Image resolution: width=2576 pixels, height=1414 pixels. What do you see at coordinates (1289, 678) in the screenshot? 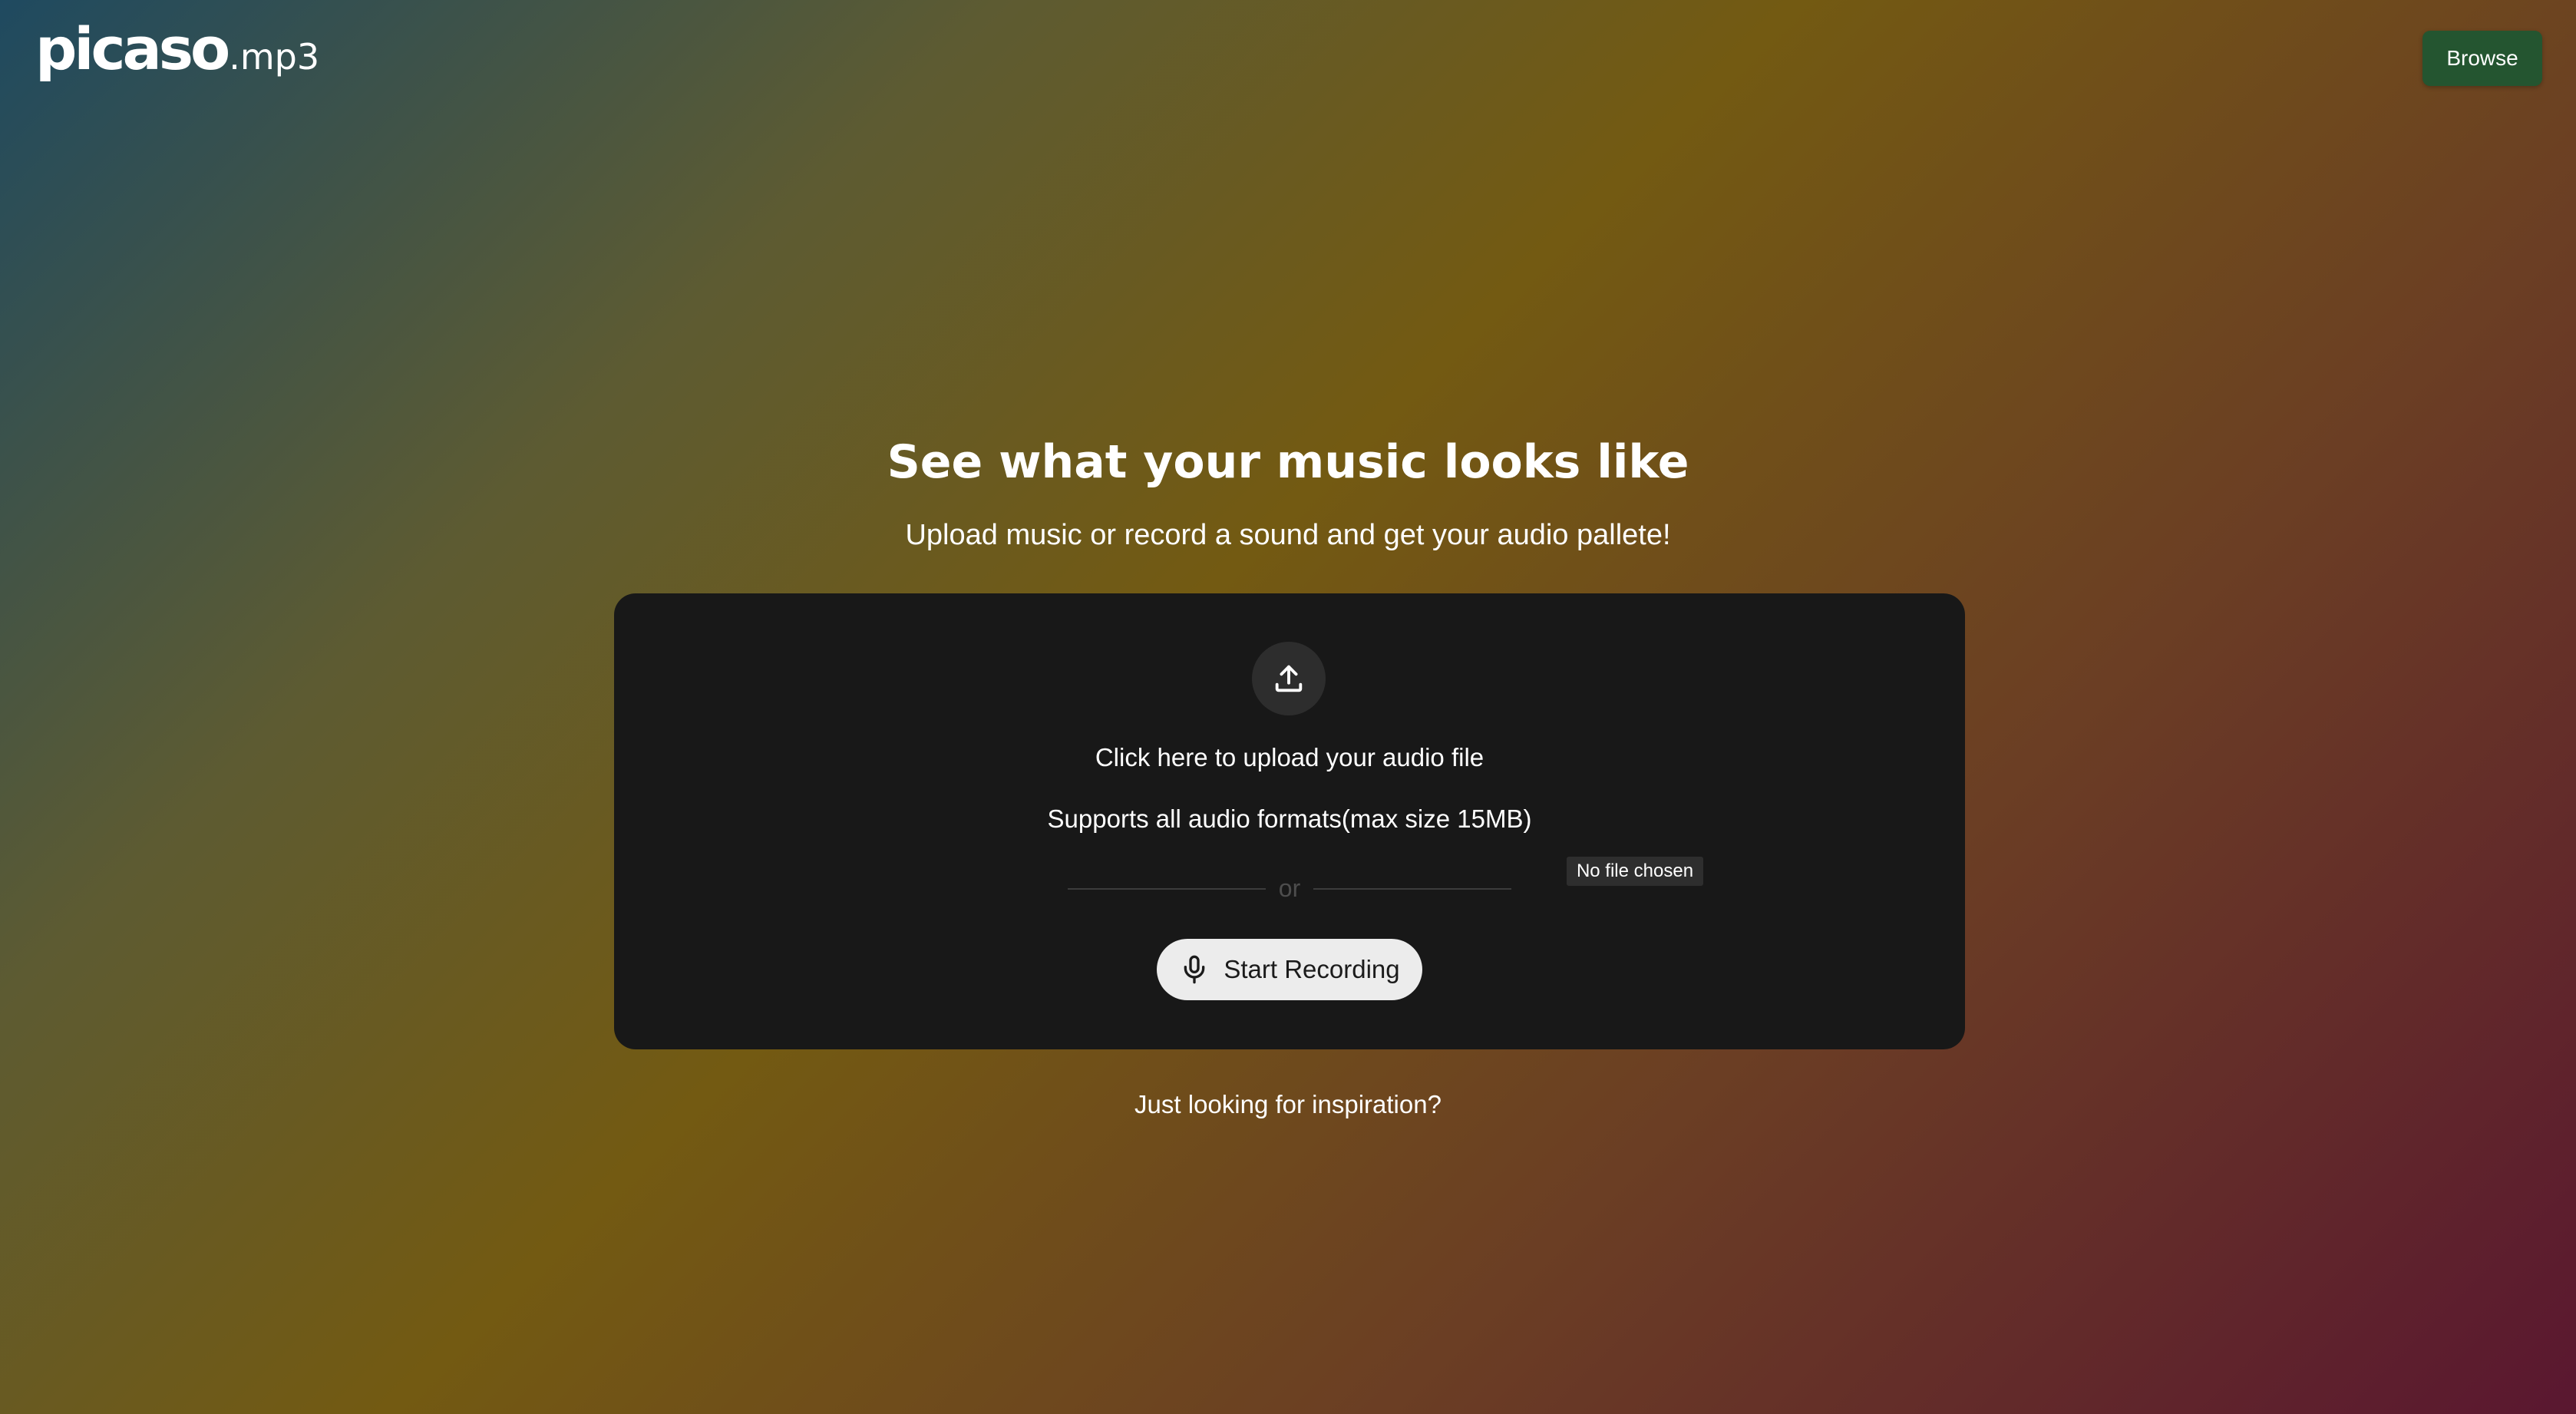
I see `upload-icon` at bounding box center [1289, 678].